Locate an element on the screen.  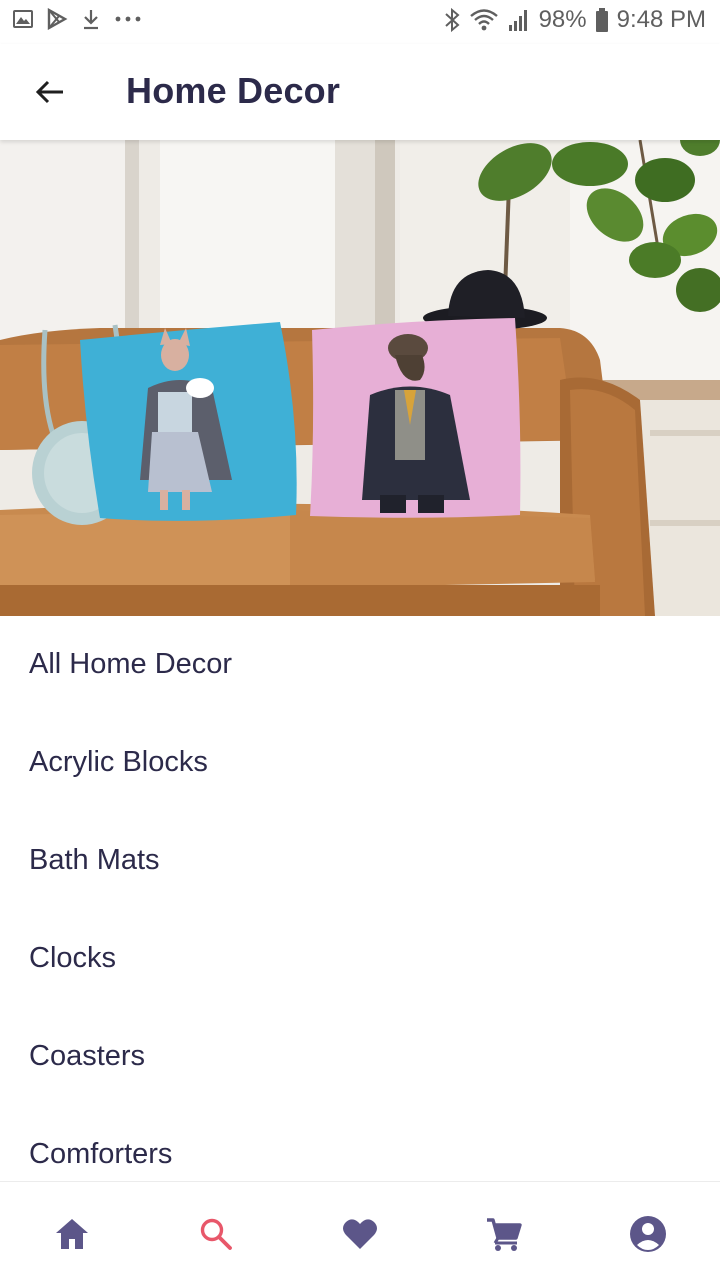
category-item-coasters: Coasters is located at coordinates (360, 1057).